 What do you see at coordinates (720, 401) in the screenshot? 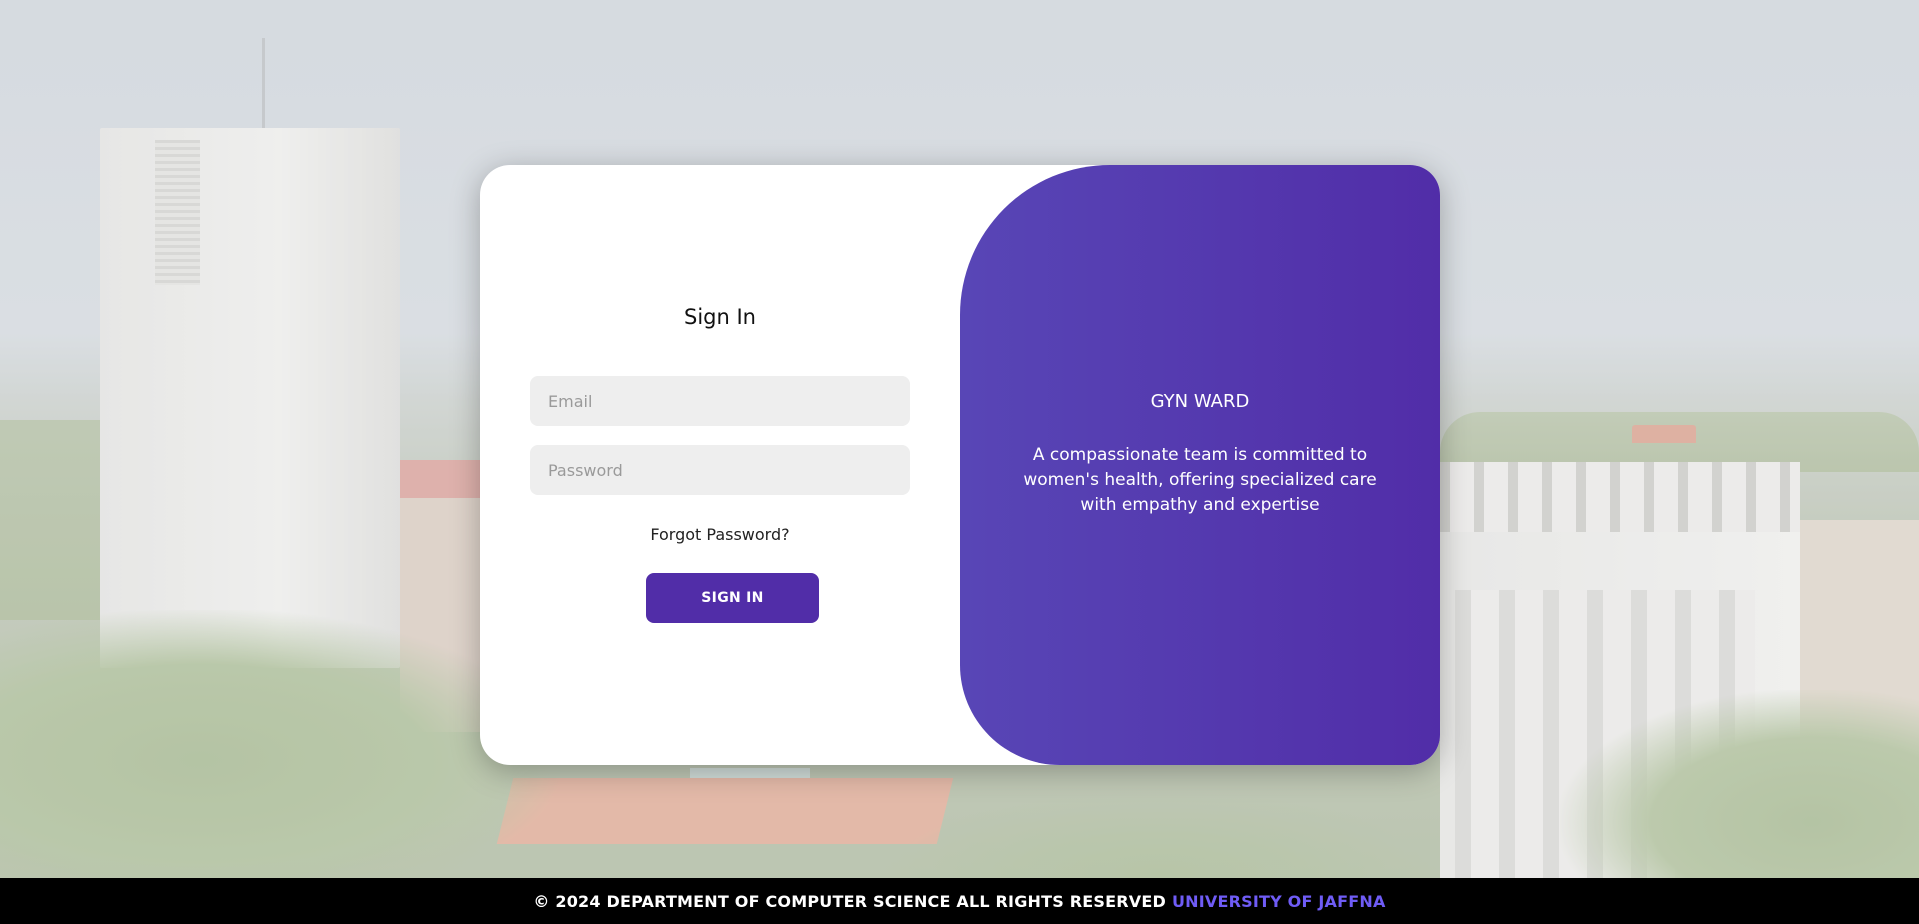
I see `email-input` at bounding box center [720, 401].